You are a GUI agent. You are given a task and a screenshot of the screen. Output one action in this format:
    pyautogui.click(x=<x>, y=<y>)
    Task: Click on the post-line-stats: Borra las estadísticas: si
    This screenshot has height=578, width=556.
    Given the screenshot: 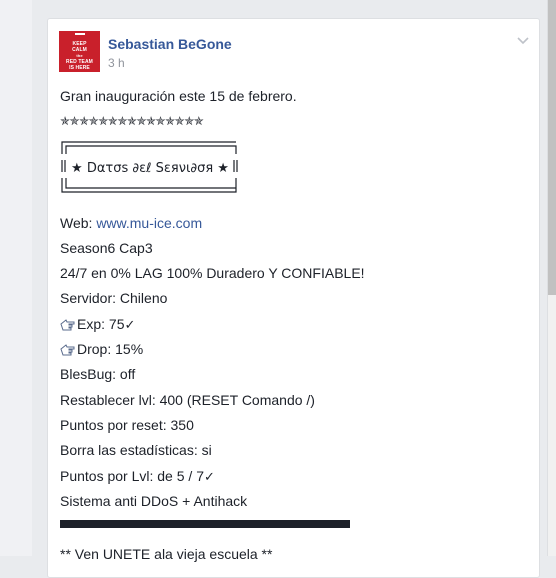 What is the action you would take?
    pyautogui.click(x=136, y=450)
    